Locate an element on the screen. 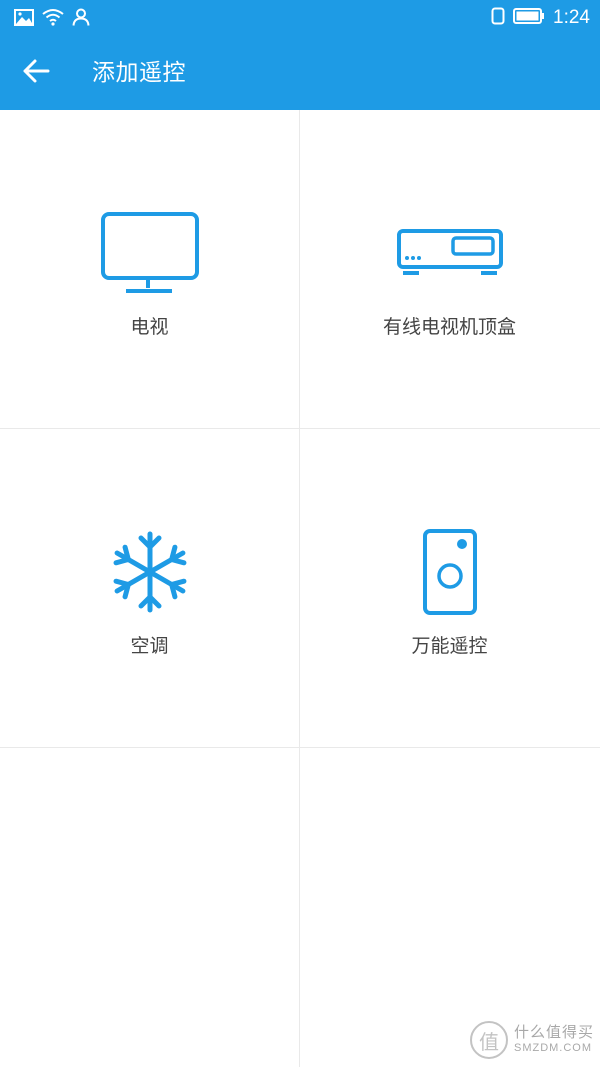 This screenshot has width=600, height=1067. tv-icon is located at coordinates (150, 255).